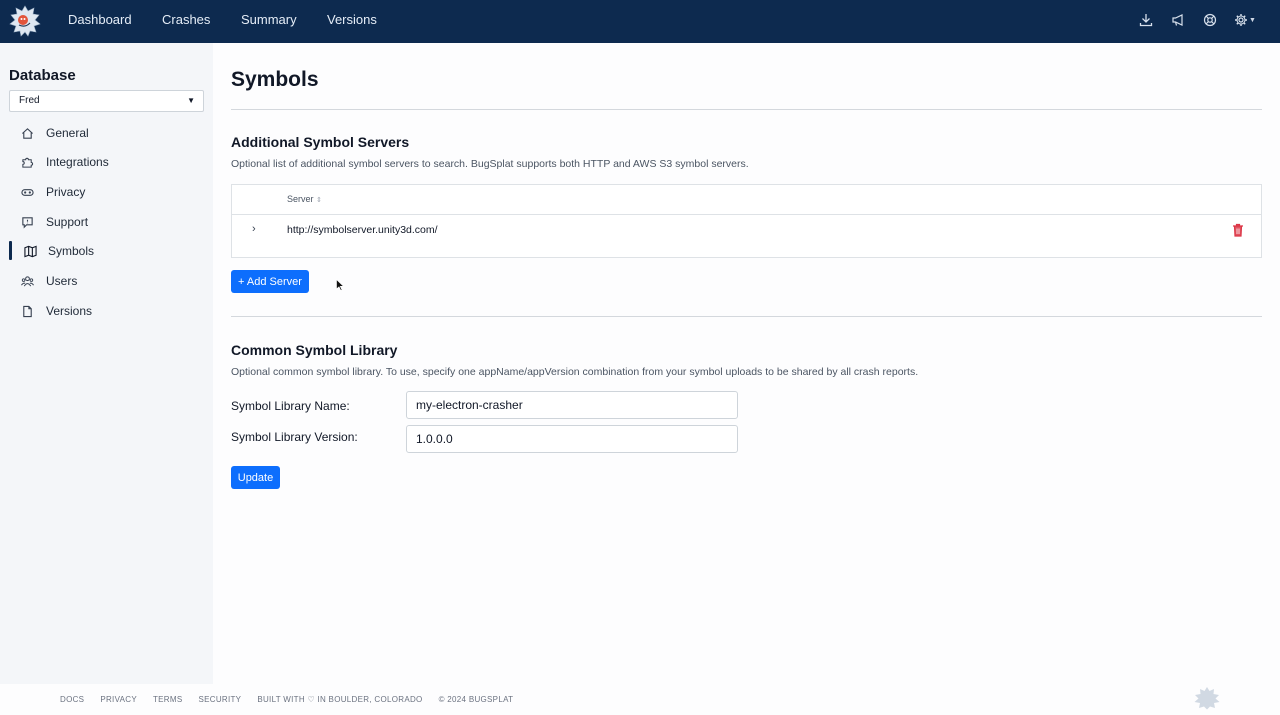  Describe the element at coordinates (106, 222) in the screenshot. I see `sidebar-item-support: Support` at that location.